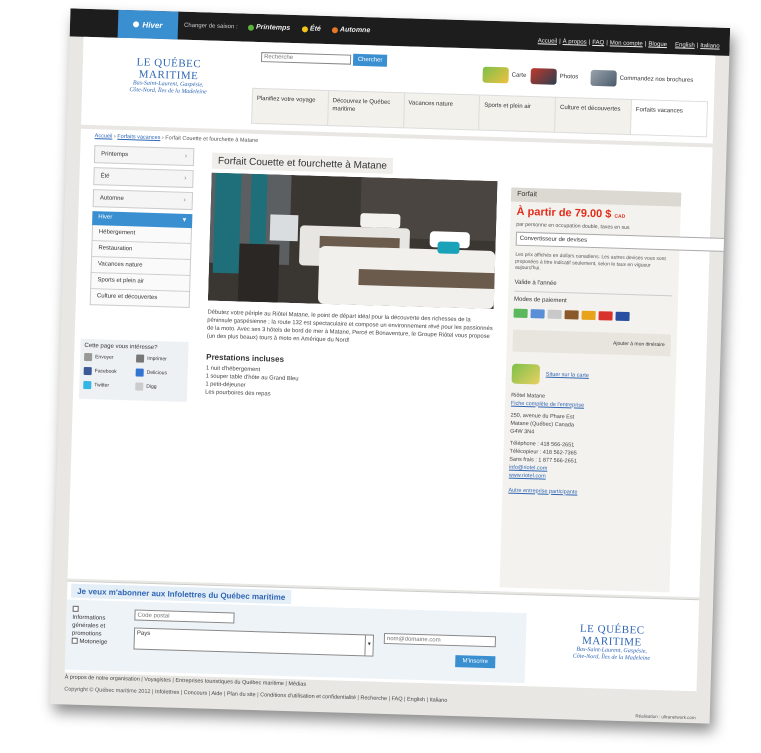  I want to click on footer-link: Plan du site, so click(241, 694).